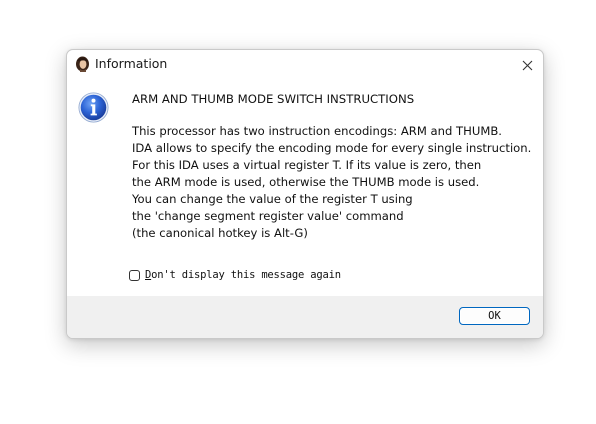 The image size is (596, 424). I want to click on message-line: (the canonical hotkey is Alt-G), so click(220, 233).